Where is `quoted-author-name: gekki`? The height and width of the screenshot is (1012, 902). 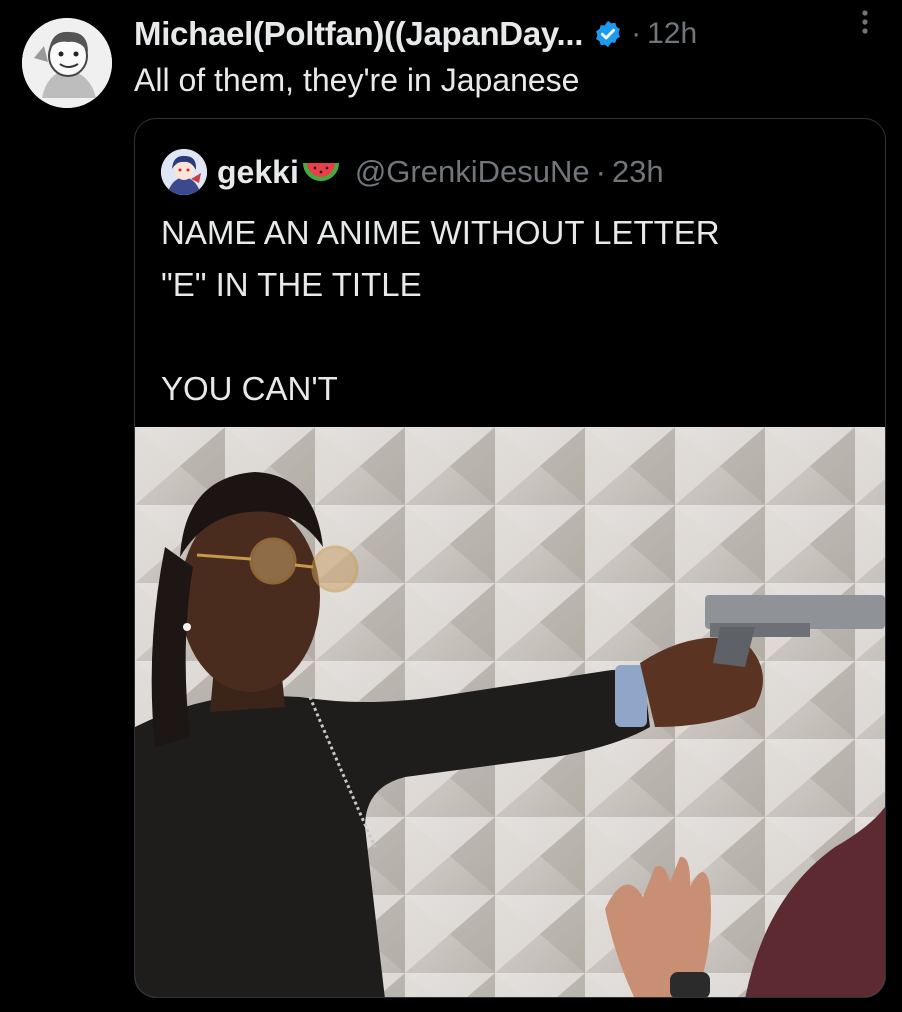 quoted-author-name: gekki is located at coordinates (258, 172).